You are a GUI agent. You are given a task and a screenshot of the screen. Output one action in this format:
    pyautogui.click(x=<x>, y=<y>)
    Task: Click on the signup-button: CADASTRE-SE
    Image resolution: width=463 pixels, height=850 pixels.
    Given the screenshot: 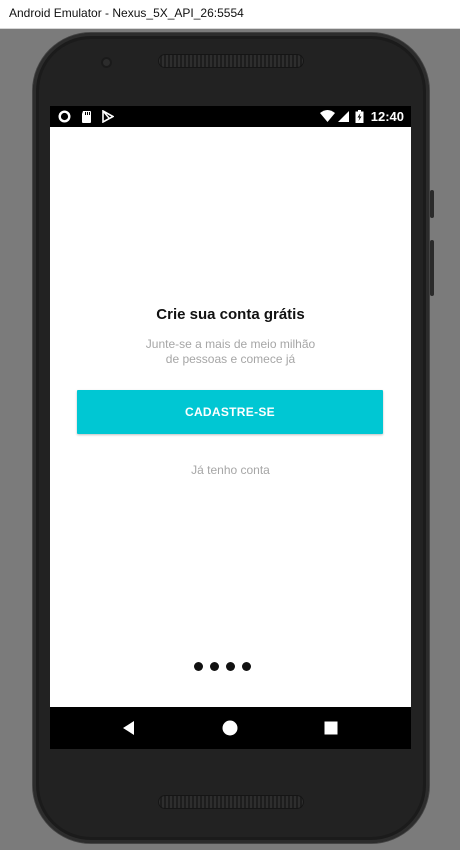 What is the action you would take?
    pyautogui.click(x=230, y=412)
    